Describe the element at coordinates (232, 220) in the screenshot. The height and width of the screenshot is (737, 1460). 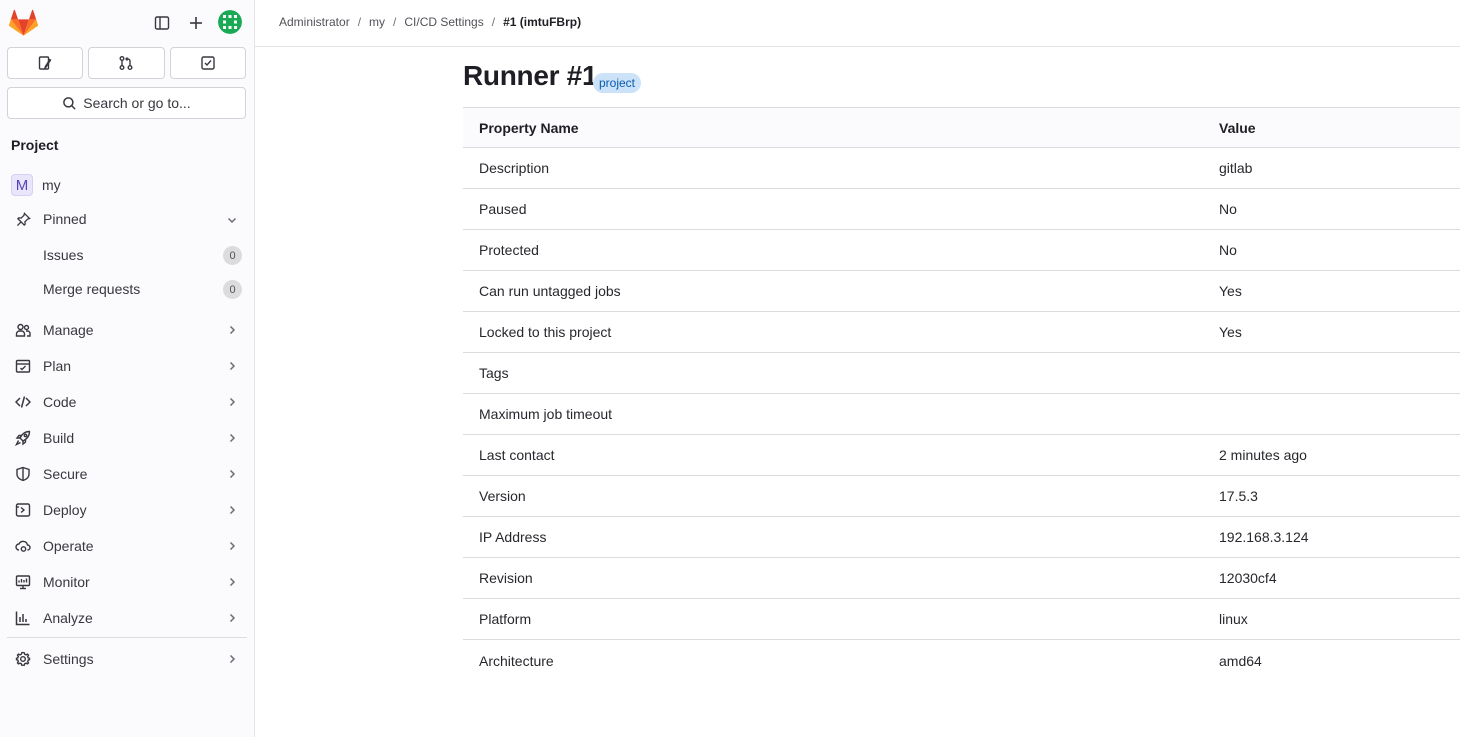
I see `chevron-down-icon` at that location.